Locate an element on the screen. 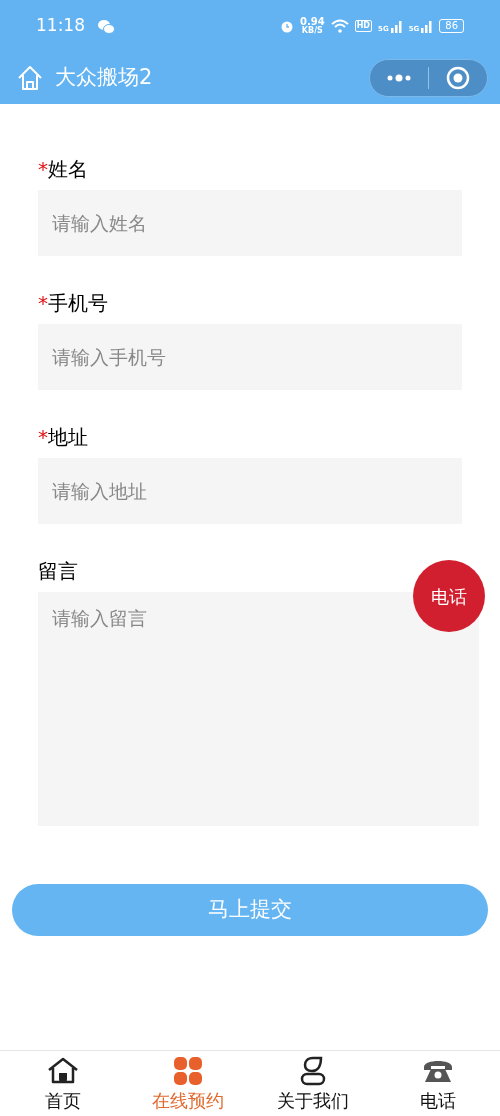  more-icon is located at coordinates (399, 78).